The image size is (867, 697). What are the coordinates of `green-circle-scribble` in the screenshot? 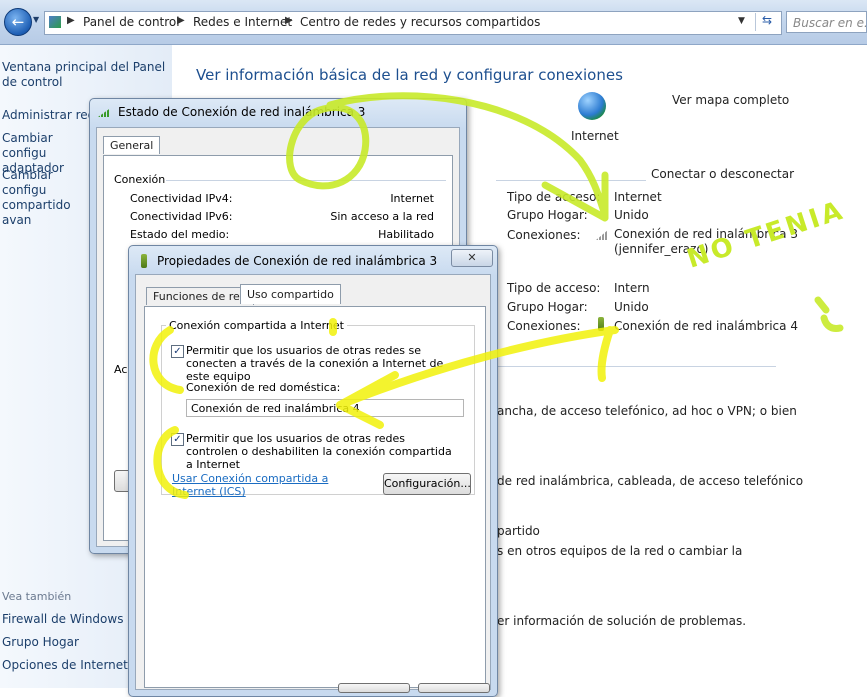 It's located at (328, 146).